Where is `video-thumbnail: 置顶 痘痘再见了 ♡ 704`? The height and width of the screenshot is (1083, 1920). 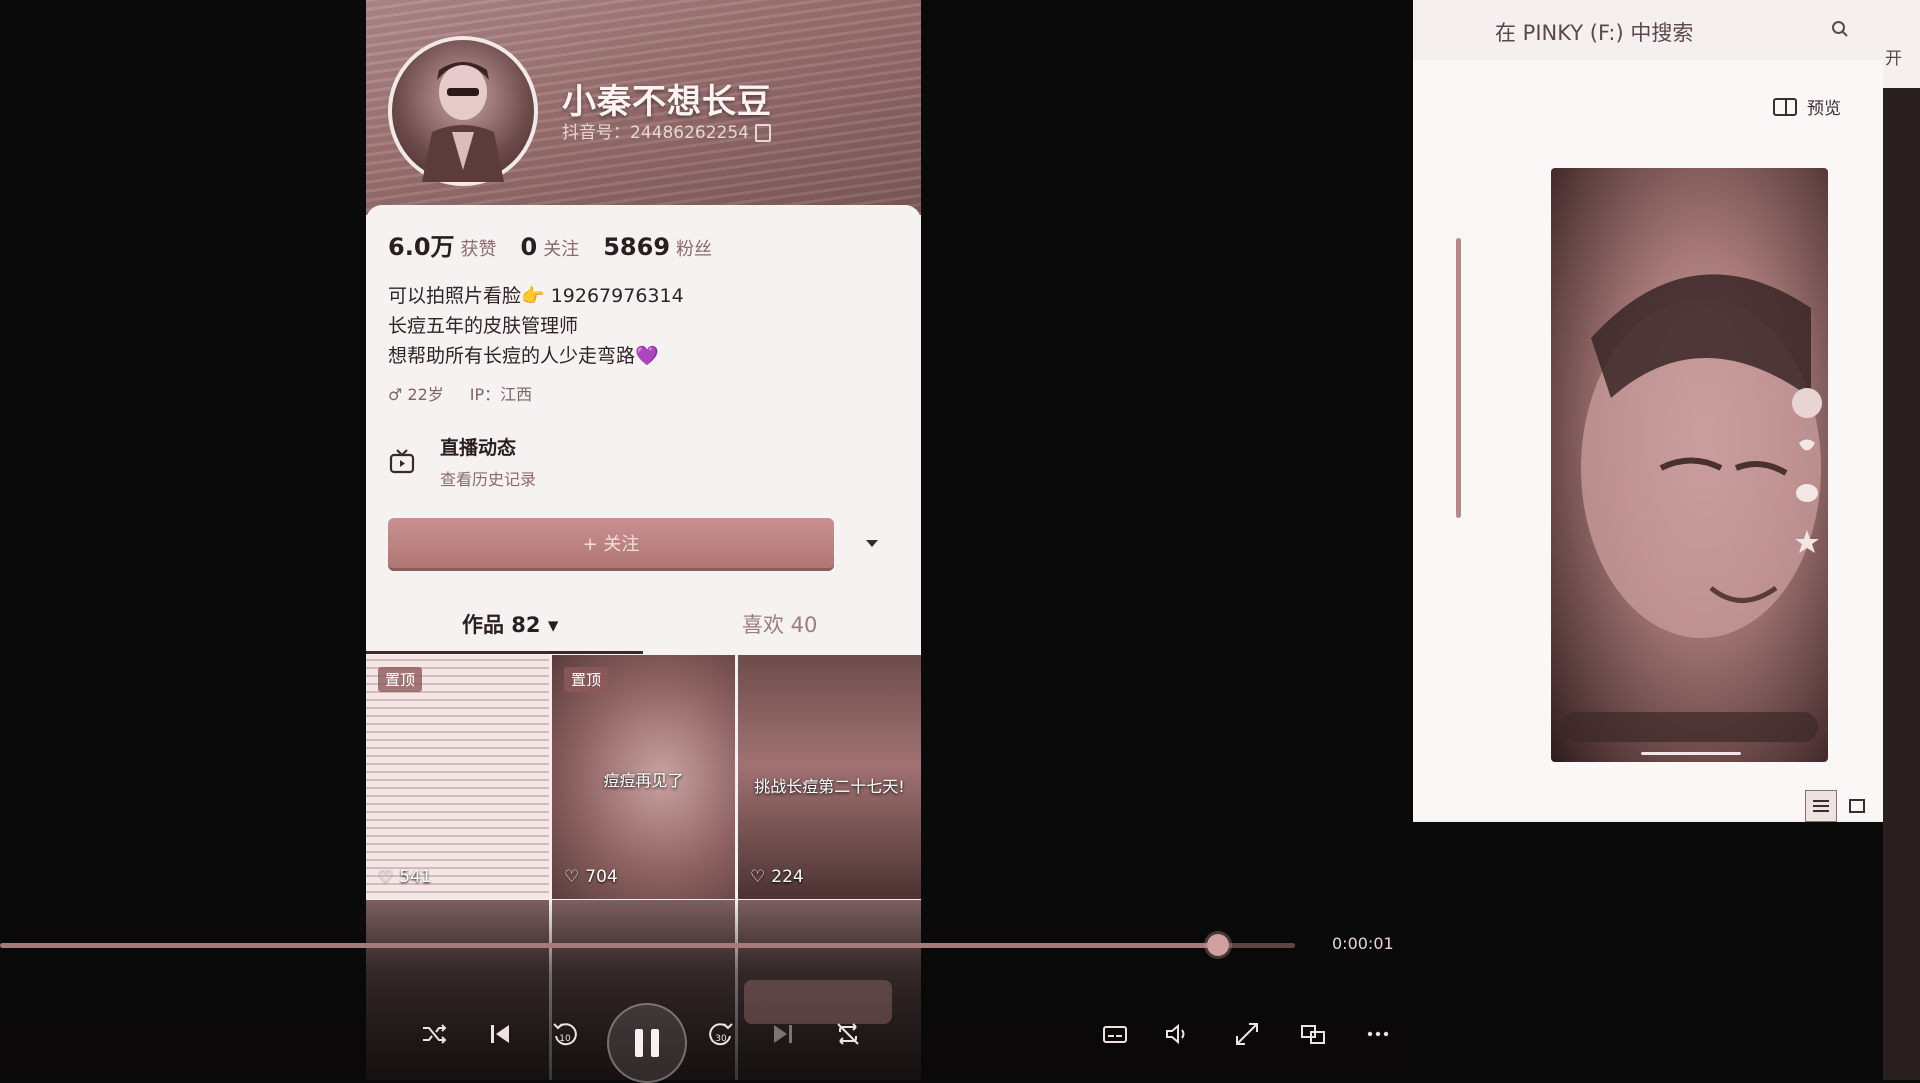 video-thumbnail: 置顶 痘痘再见了 ♡ 704 is located at coordinates (643, 777).